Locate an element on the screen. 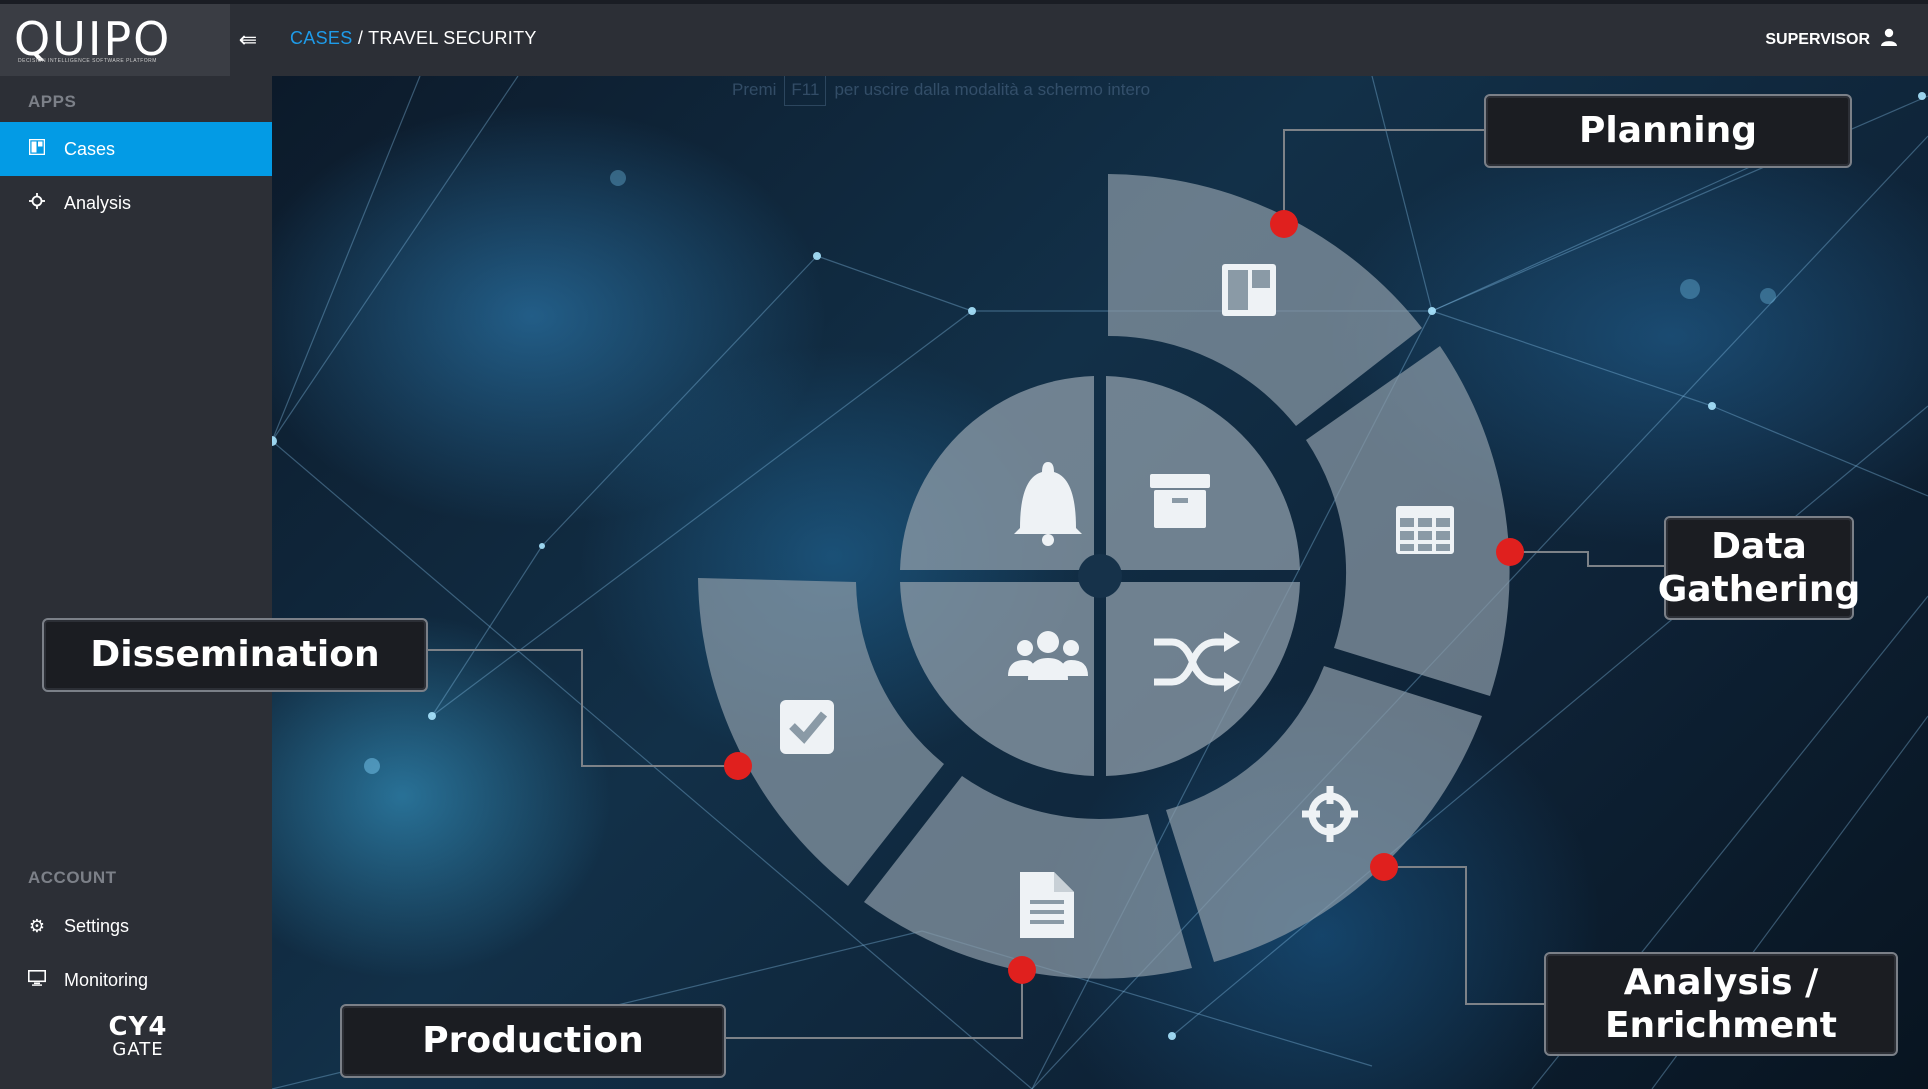  stage-label-text: Analysis / is located at coordinates (1721, 982).